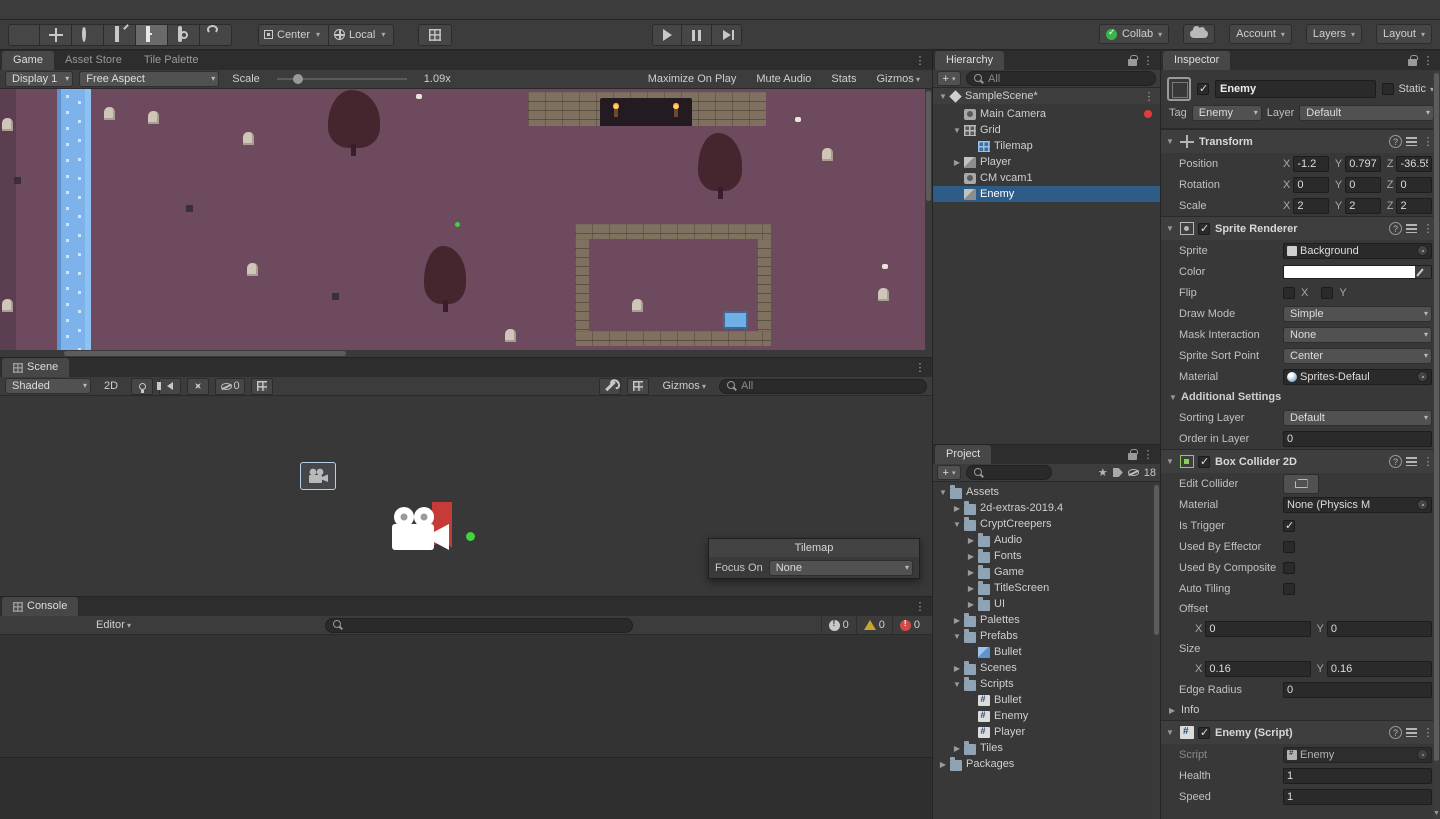  What do you see at coordinates (1414, 184) in the screenshot?
I see `rotation-z-field` at bounding box center [1414, 184].